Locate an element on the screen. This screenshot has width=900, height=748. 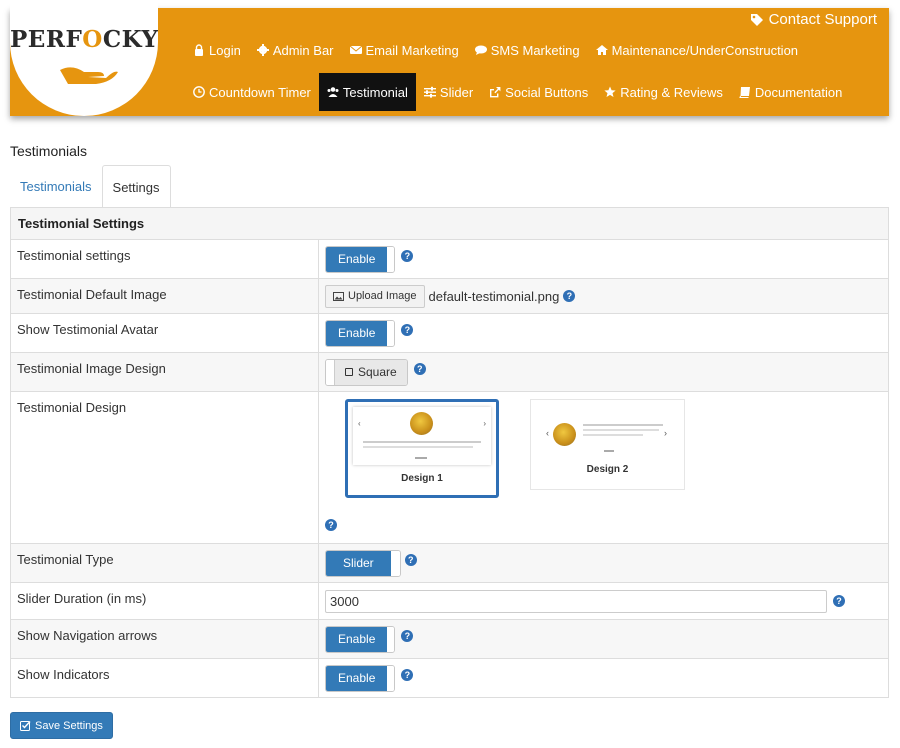
table-row: Show Indicators Enable ? is located at coordinates (449, 677).